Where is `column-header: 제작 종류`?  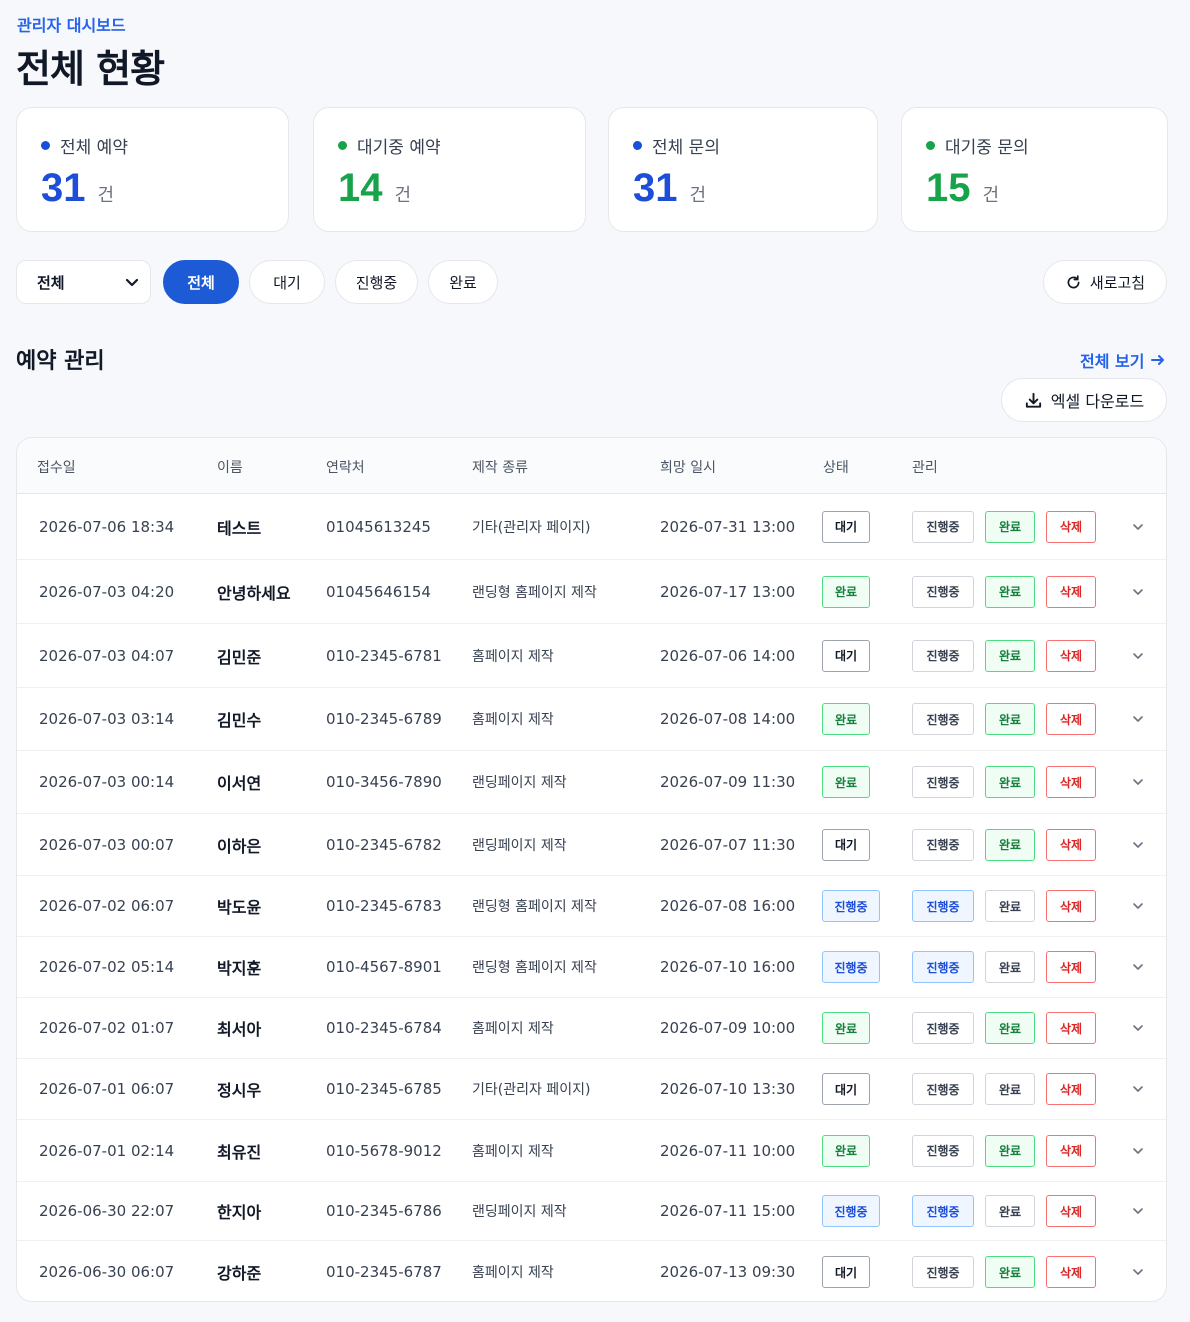 column-header: 제작 종류 is located at coordinates (500, 468).